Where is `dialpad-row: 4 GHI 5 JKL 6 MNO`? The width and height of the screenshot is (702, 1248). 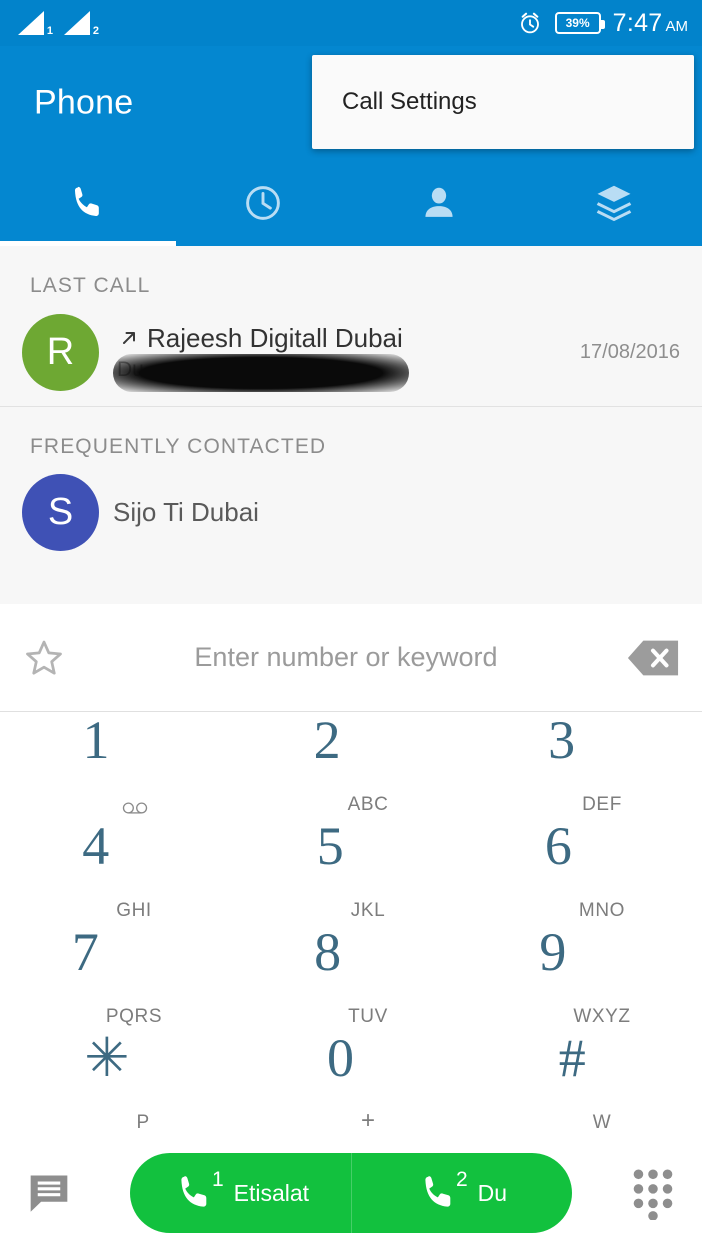
dialpad-row: 4 GHI 5 JKL 6 MNO is located at coordinates (351, 872).